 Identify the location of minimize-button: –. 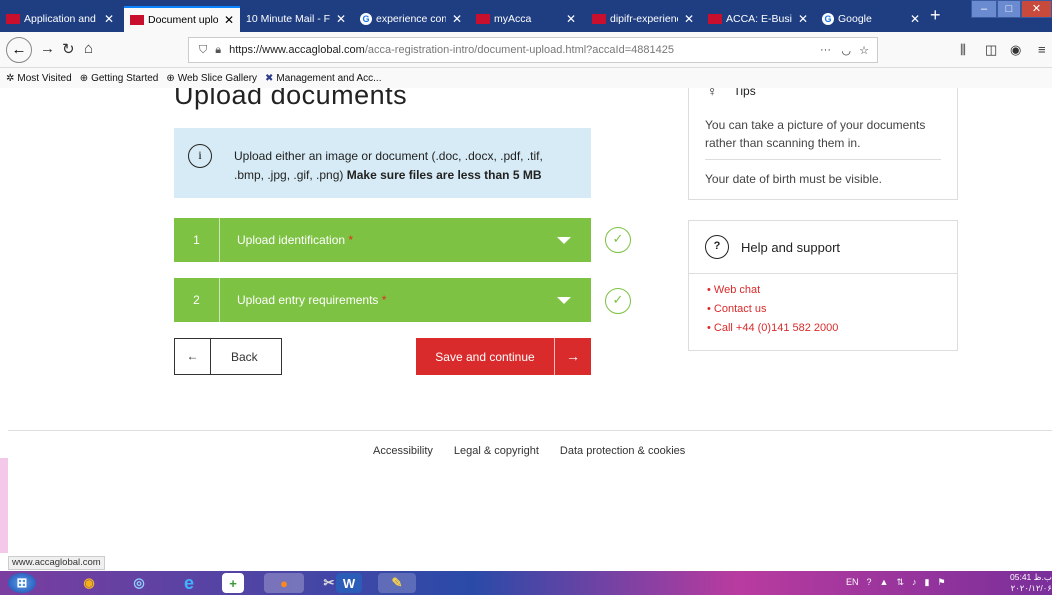
(984, 9).